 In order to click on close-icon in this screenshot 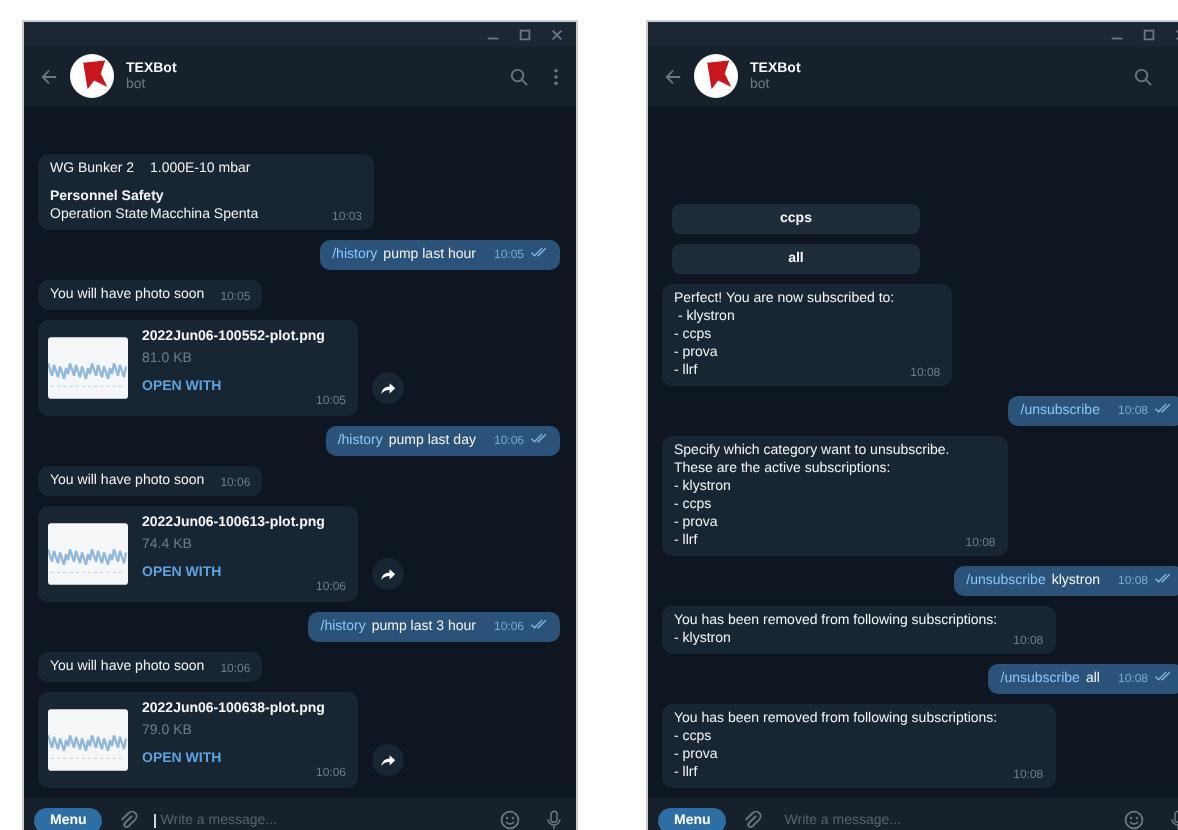, I will do `click(557, 34)`.